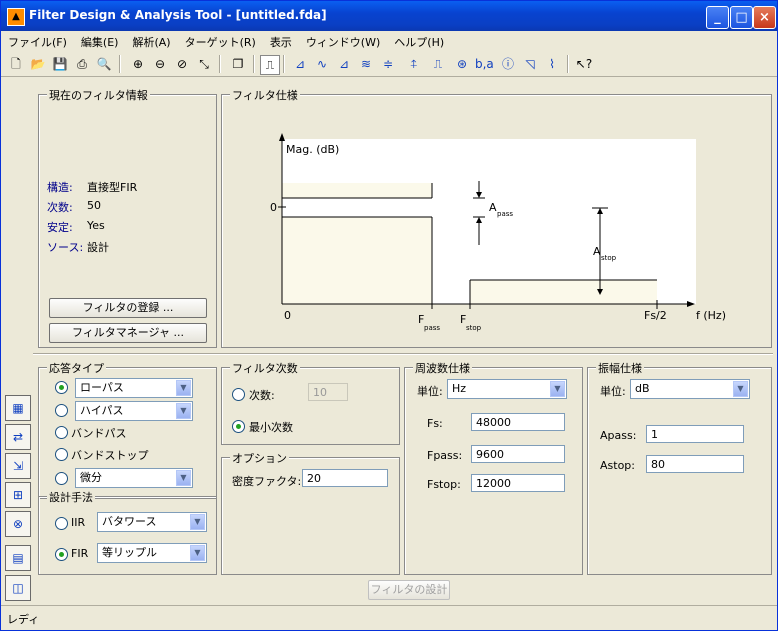  What do you see at coordinates (91, 477) in the screenshot?
I see `differentiator-select-value: 微分` at bounding box center [91, 477].